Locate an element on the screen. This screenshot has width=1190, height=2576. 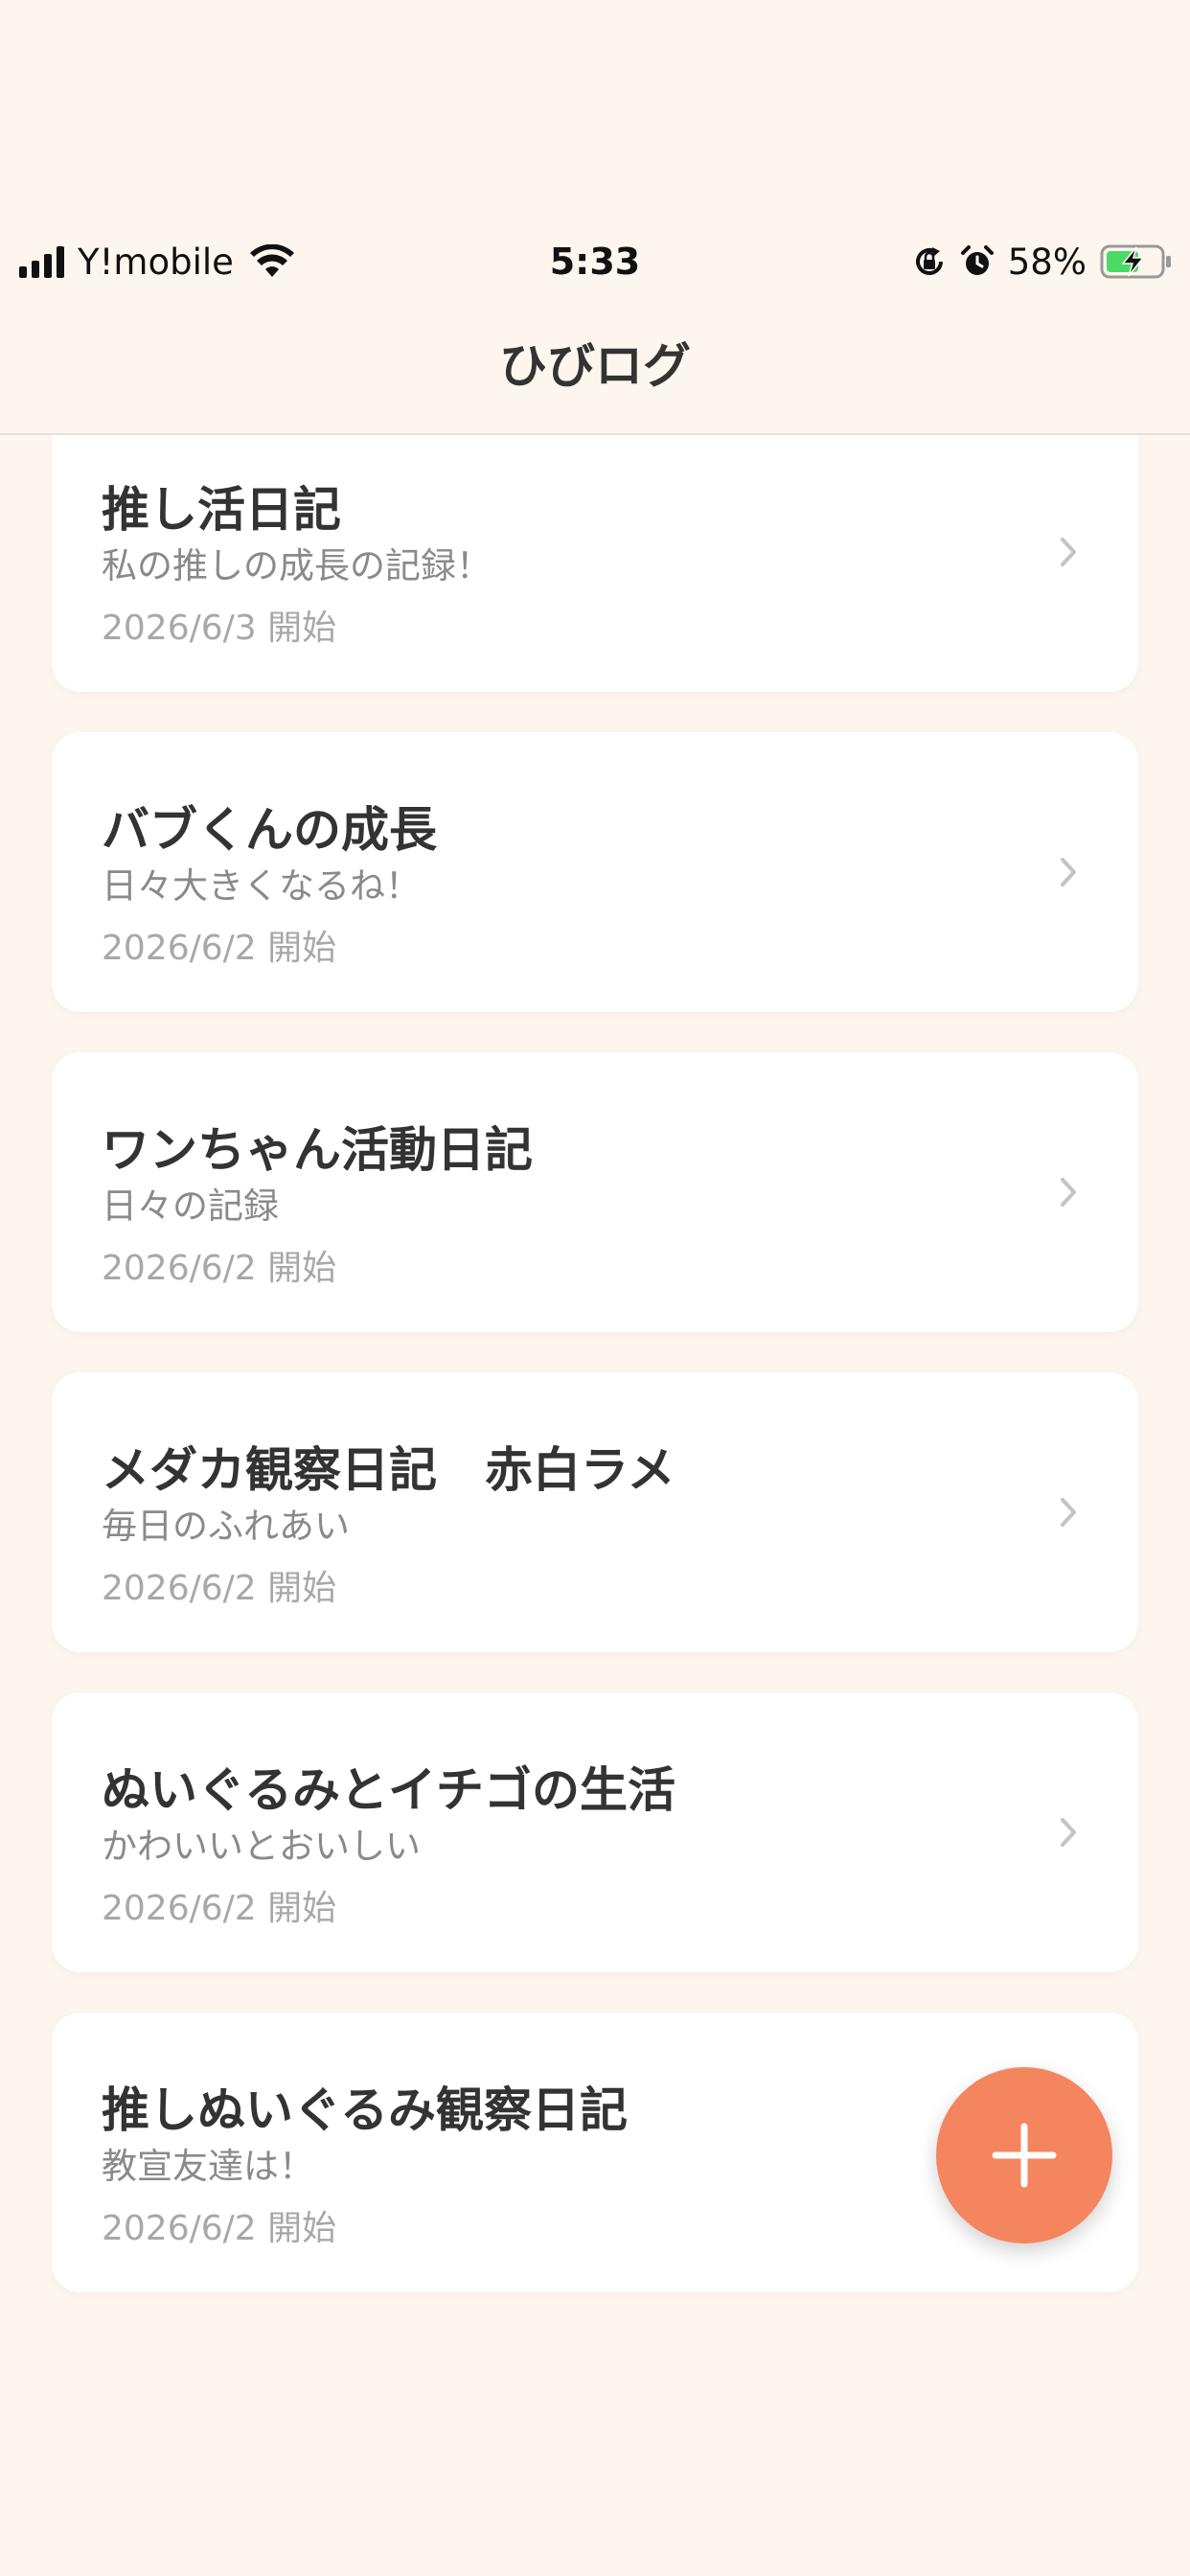
status-right: 58% is located at coordinates (1042, 261).